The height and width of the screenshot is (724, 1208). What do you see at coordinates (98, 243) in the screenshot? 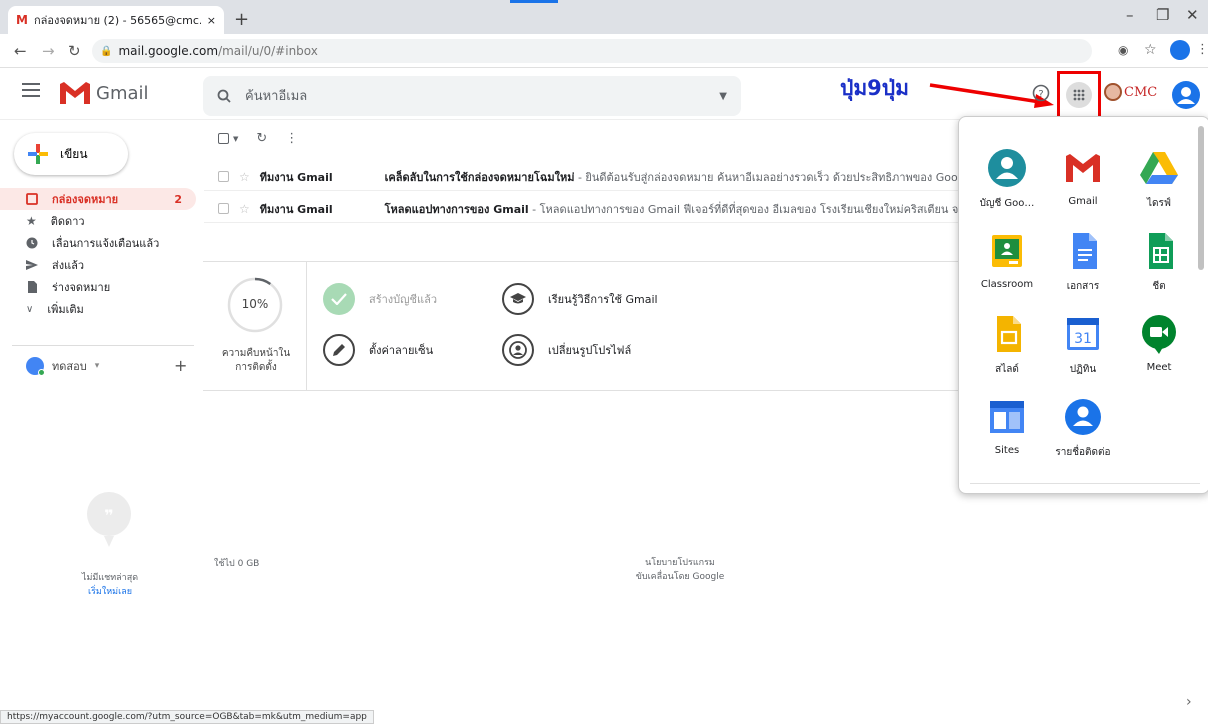
I see `sidebar-item-snoozed: เลื่อนการแจ้งเตือนแล้ว` at bounding box center [98, 243].